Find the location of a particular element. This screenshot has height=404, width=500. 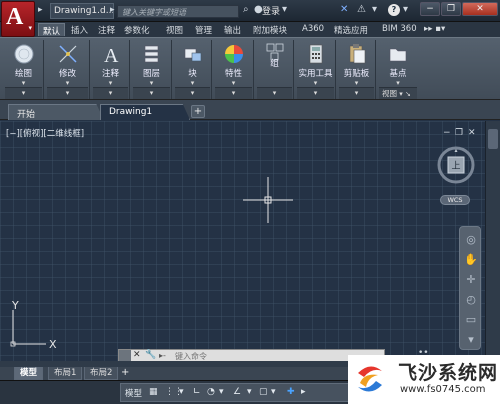

app-menu-dropdown-icon: ▾ is located at coordinates (30, 28).